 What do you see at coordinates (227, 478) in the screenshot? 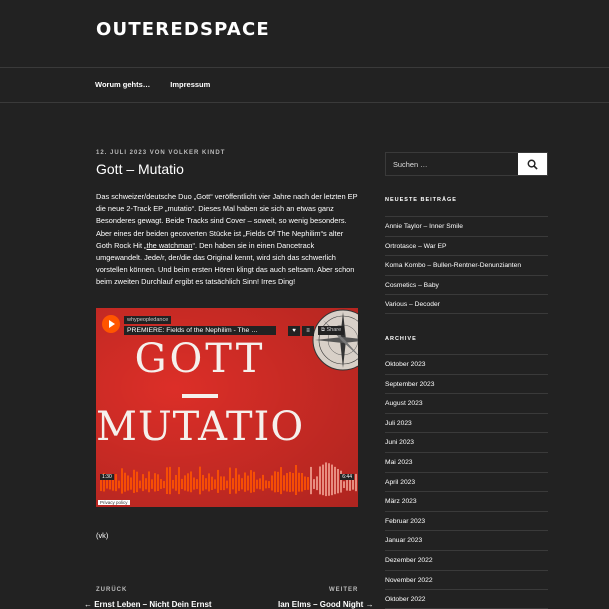
I see `waveform` at bounding box center [227, 478].